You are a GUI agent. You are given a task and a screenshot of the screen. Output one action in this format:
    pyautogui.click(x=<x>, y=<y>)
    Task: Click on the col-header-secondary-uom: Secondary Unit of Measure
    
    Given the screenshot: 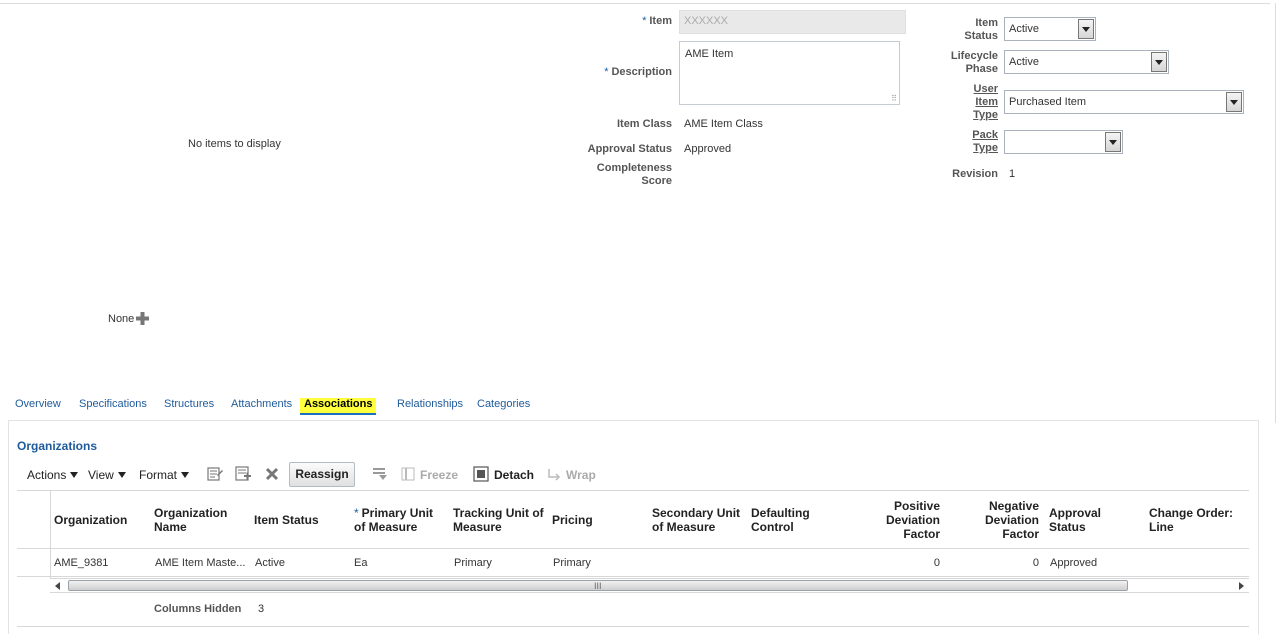 What is the action you would take?
    pyautogui.click(x=696, y=520)
    